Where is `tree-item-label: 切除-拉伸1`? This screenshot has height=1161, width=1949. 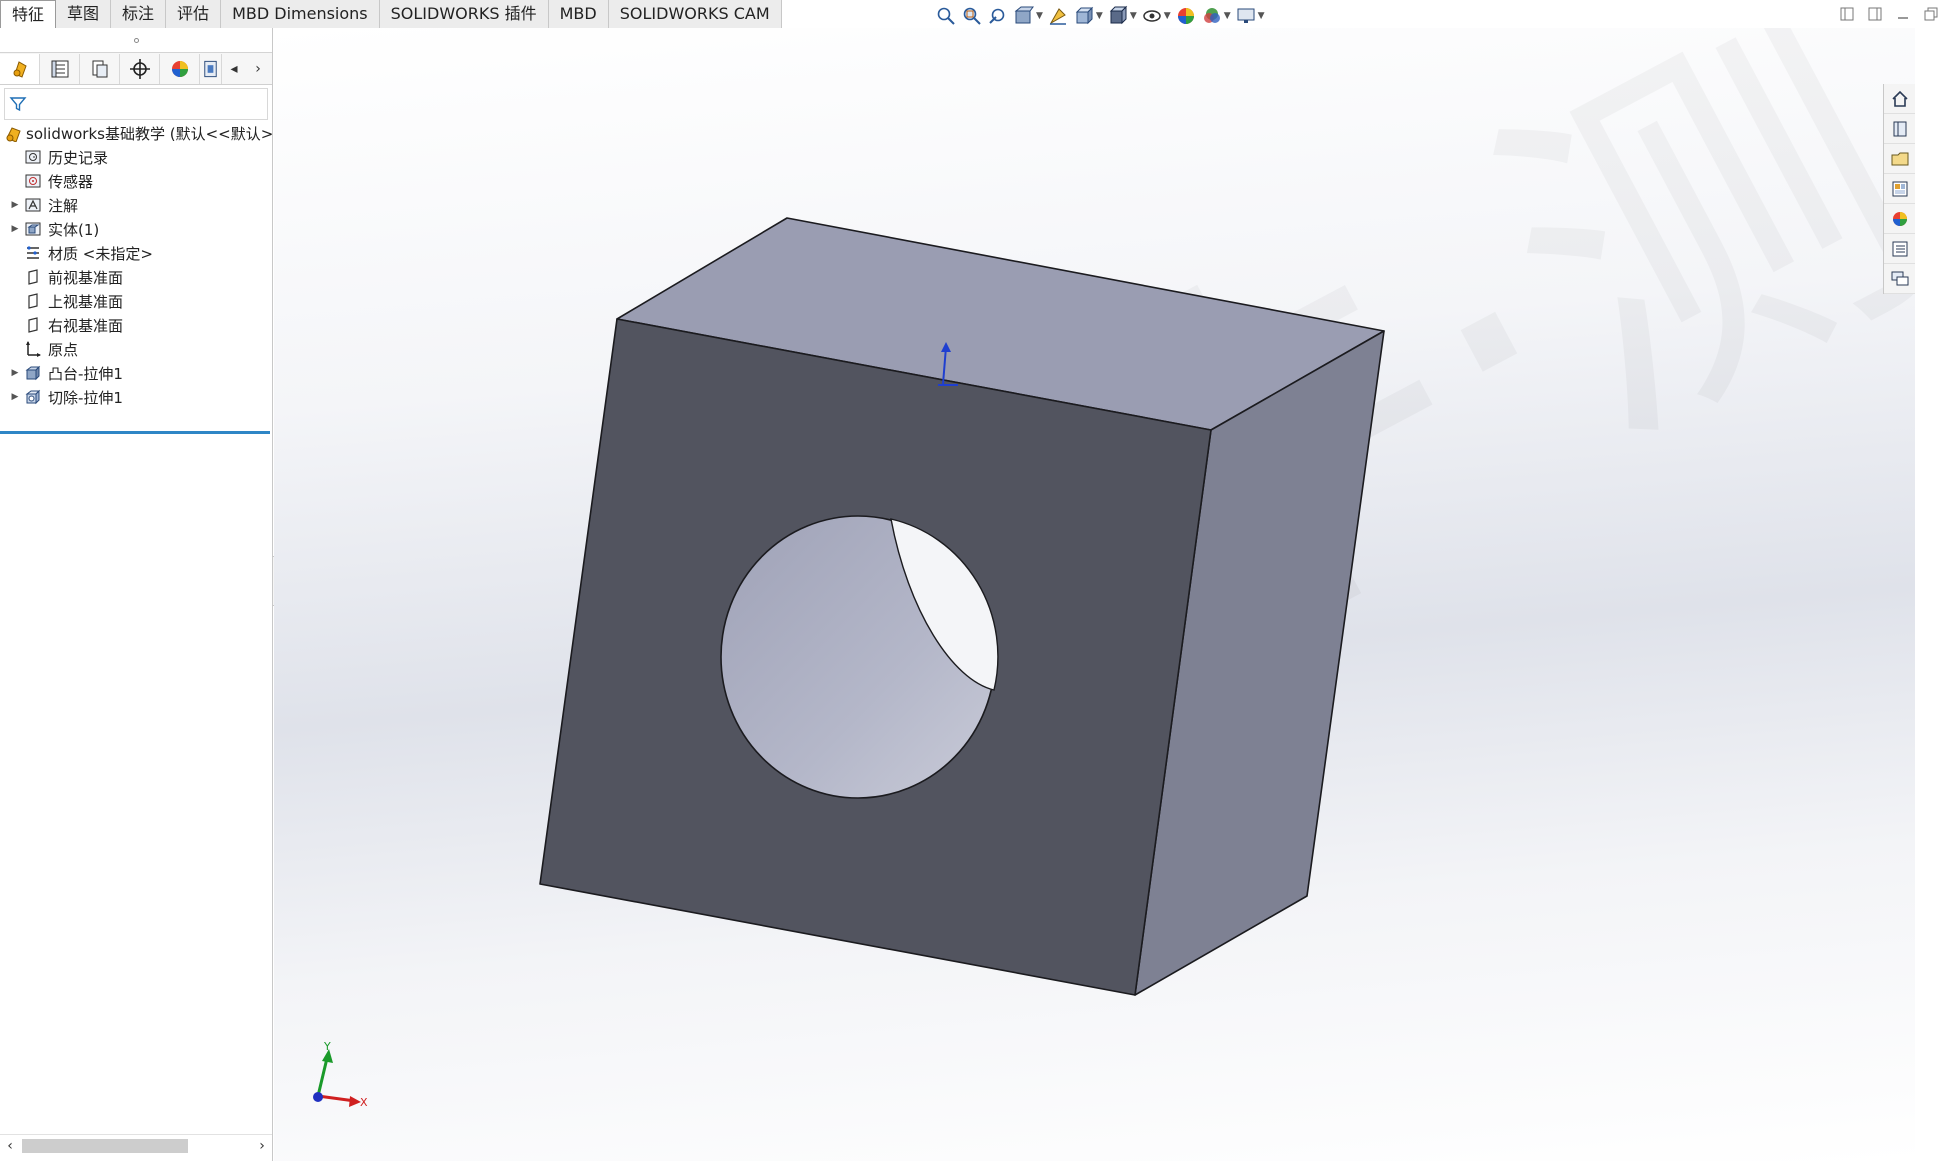 tree-item-label: 切除-拉伸1 is located at coordinates (85, 397).